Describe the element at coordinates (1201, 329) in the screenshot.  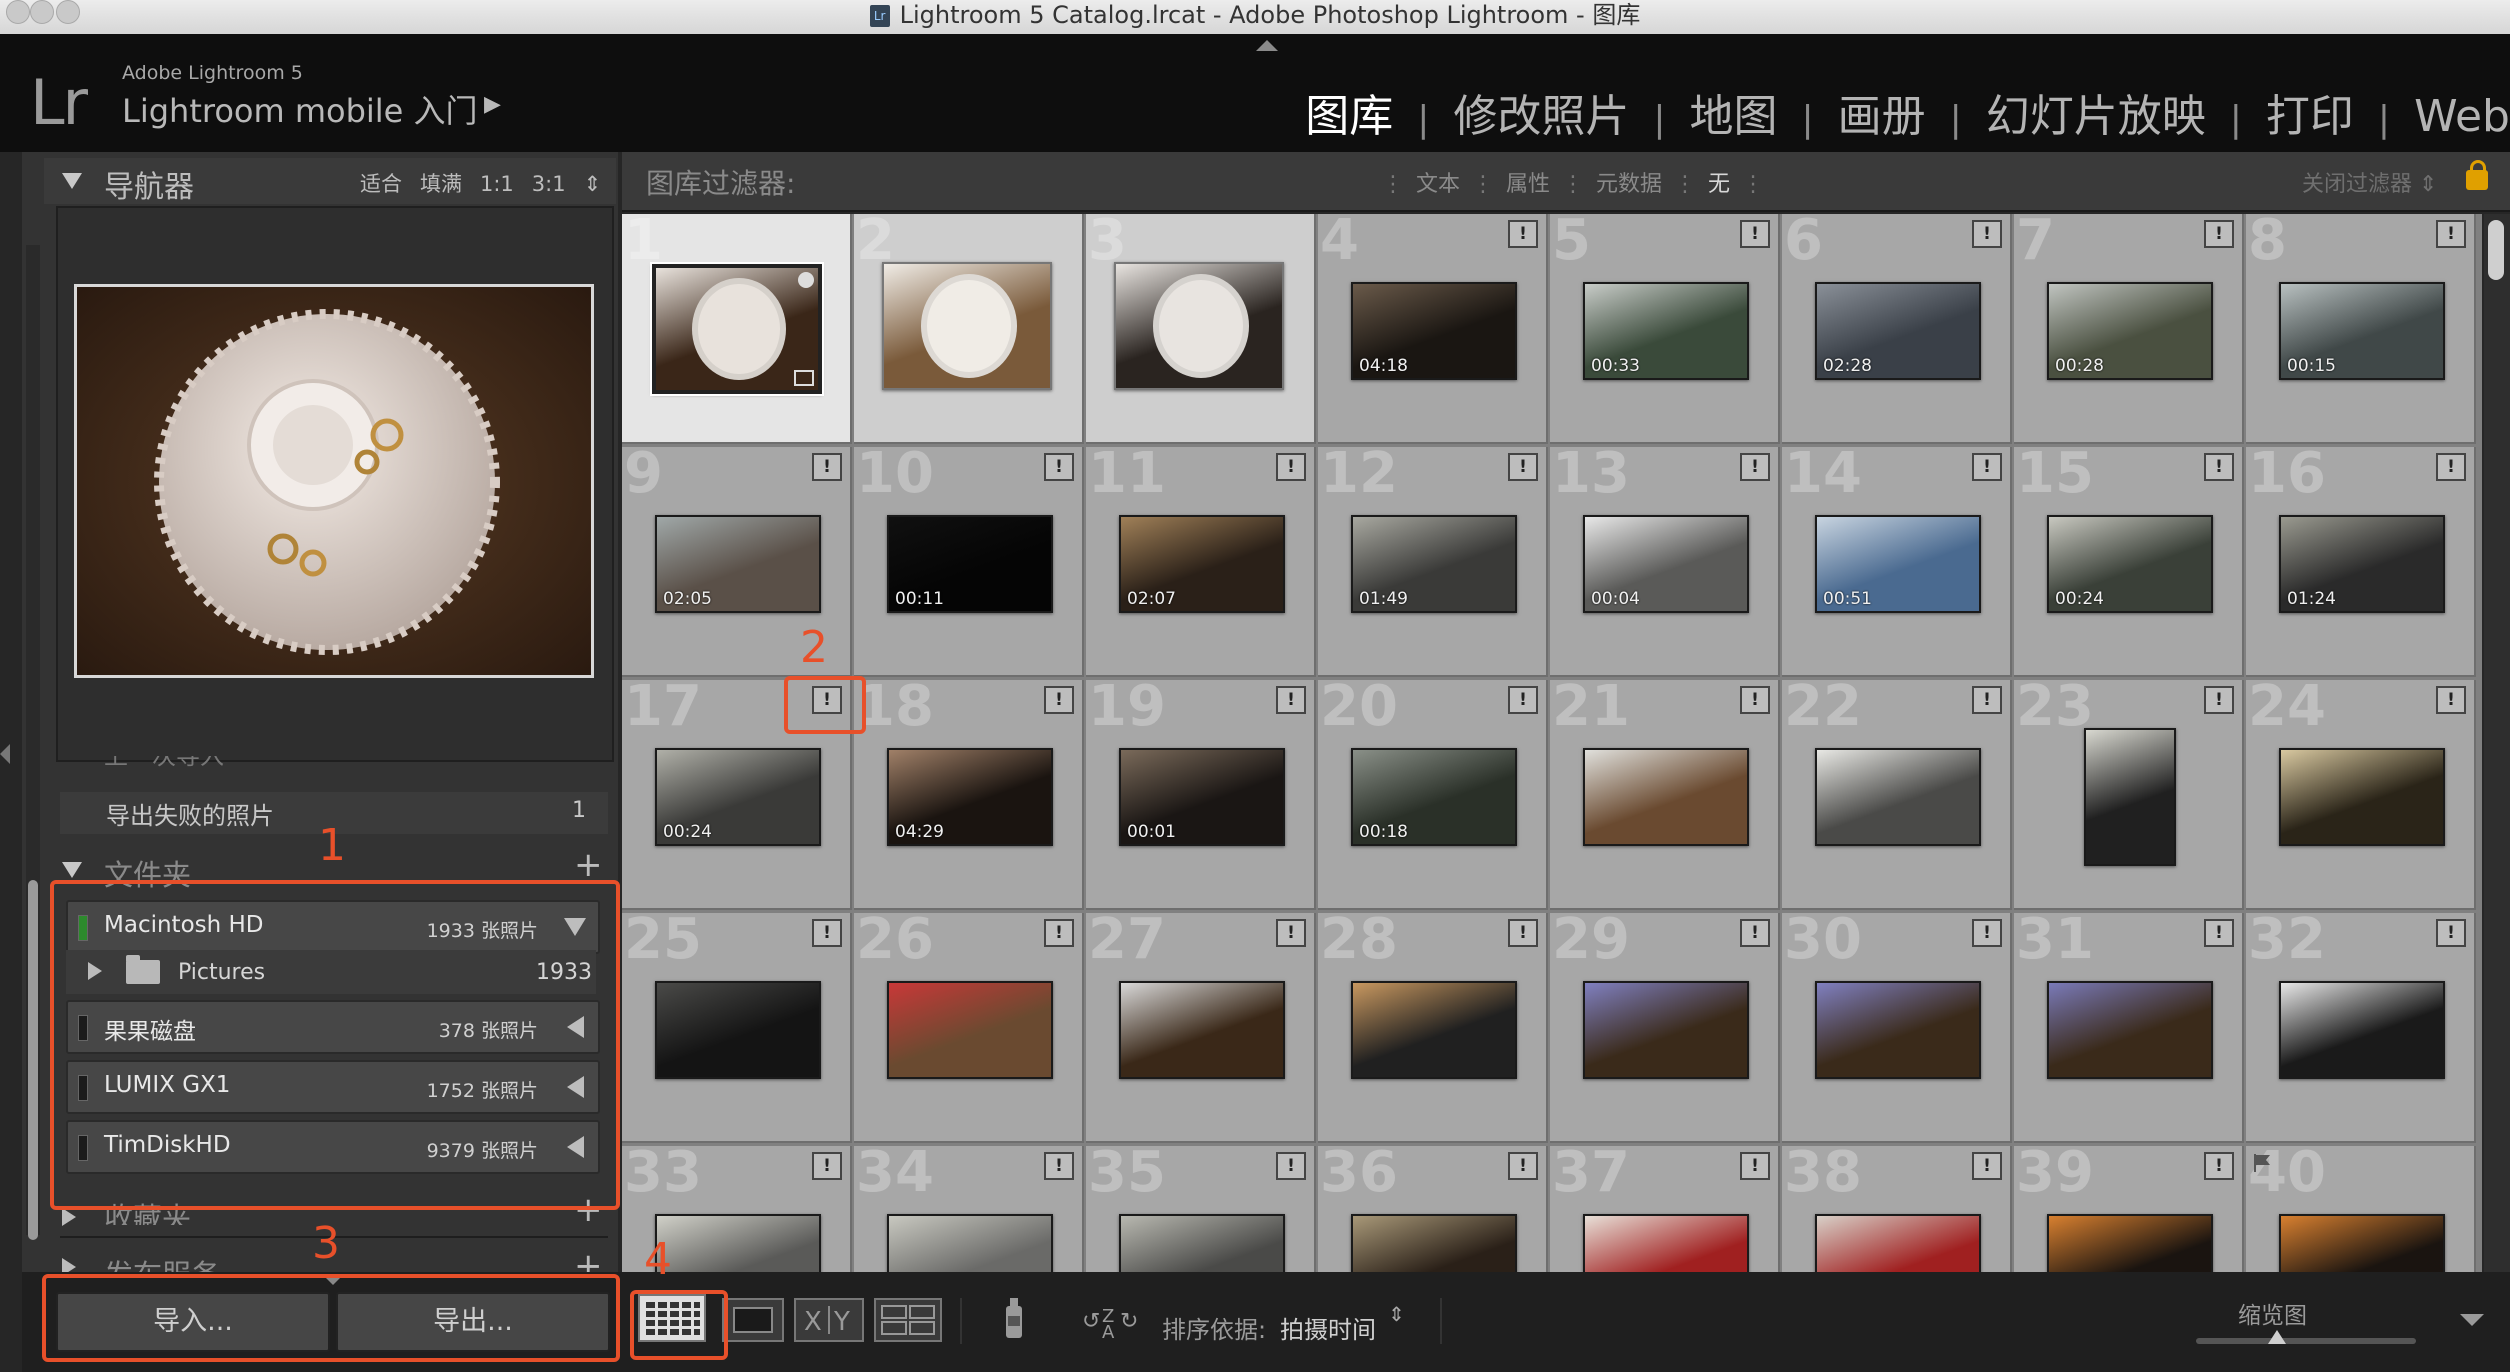
I see `grid-cell: 3` at that location.